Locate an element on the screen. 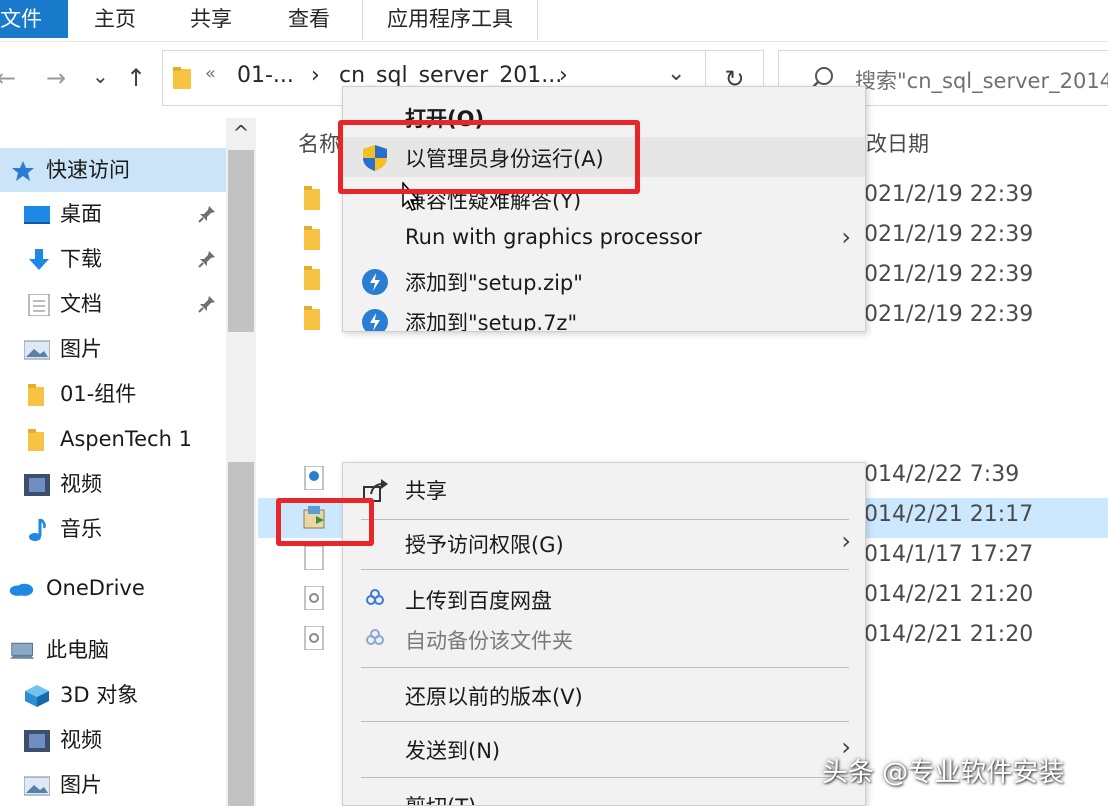  menu-item-share: 共享 is located at coordinates (604, 489).